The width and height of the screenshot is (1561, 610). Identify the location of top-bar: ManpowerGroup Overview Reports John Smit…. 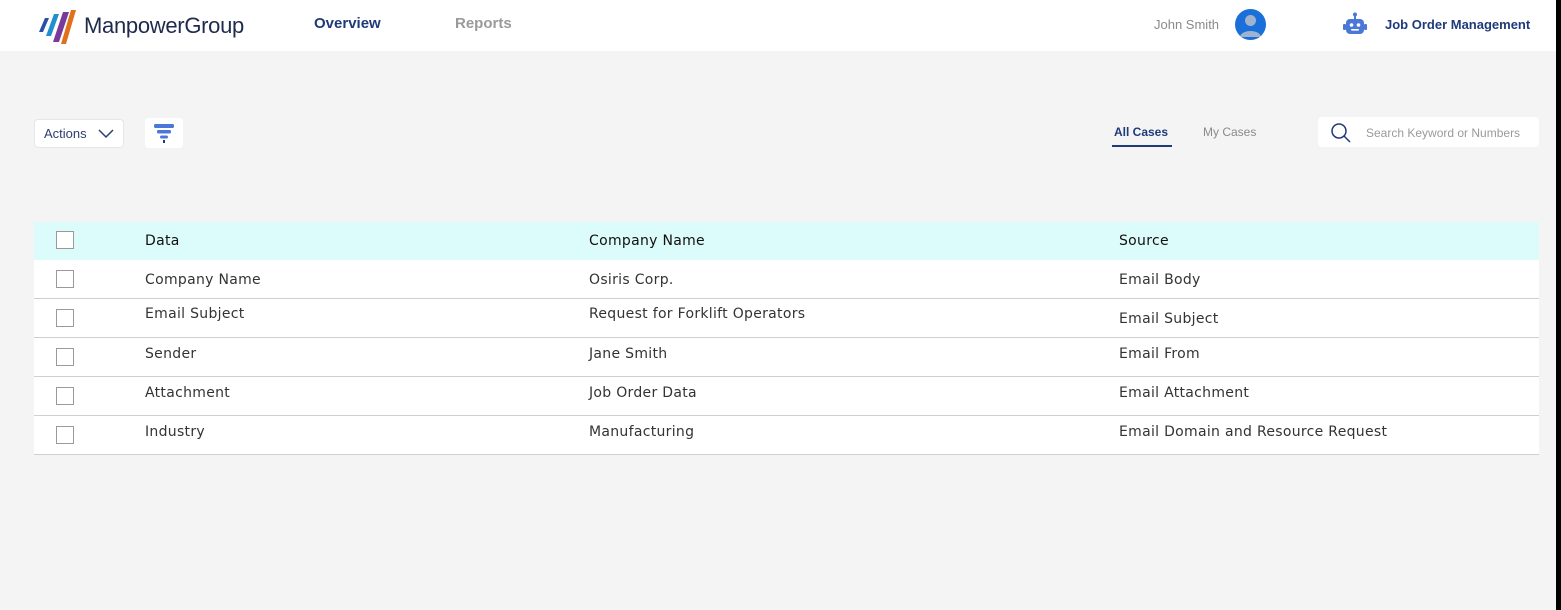
(780, 25).